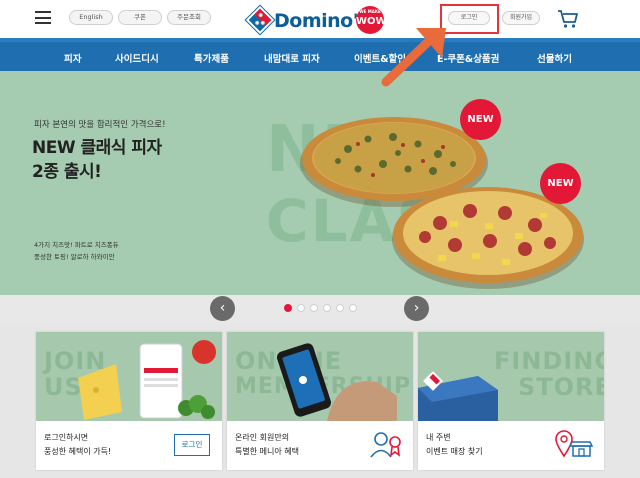 Image resolution: width=640 pixels, height=478 pixels. What do you see at coordinates (468, 58) in the screenshot?
I see `nav-item-ecoupon: E-쿠폰&상품권` at bounding box center [468, 58].